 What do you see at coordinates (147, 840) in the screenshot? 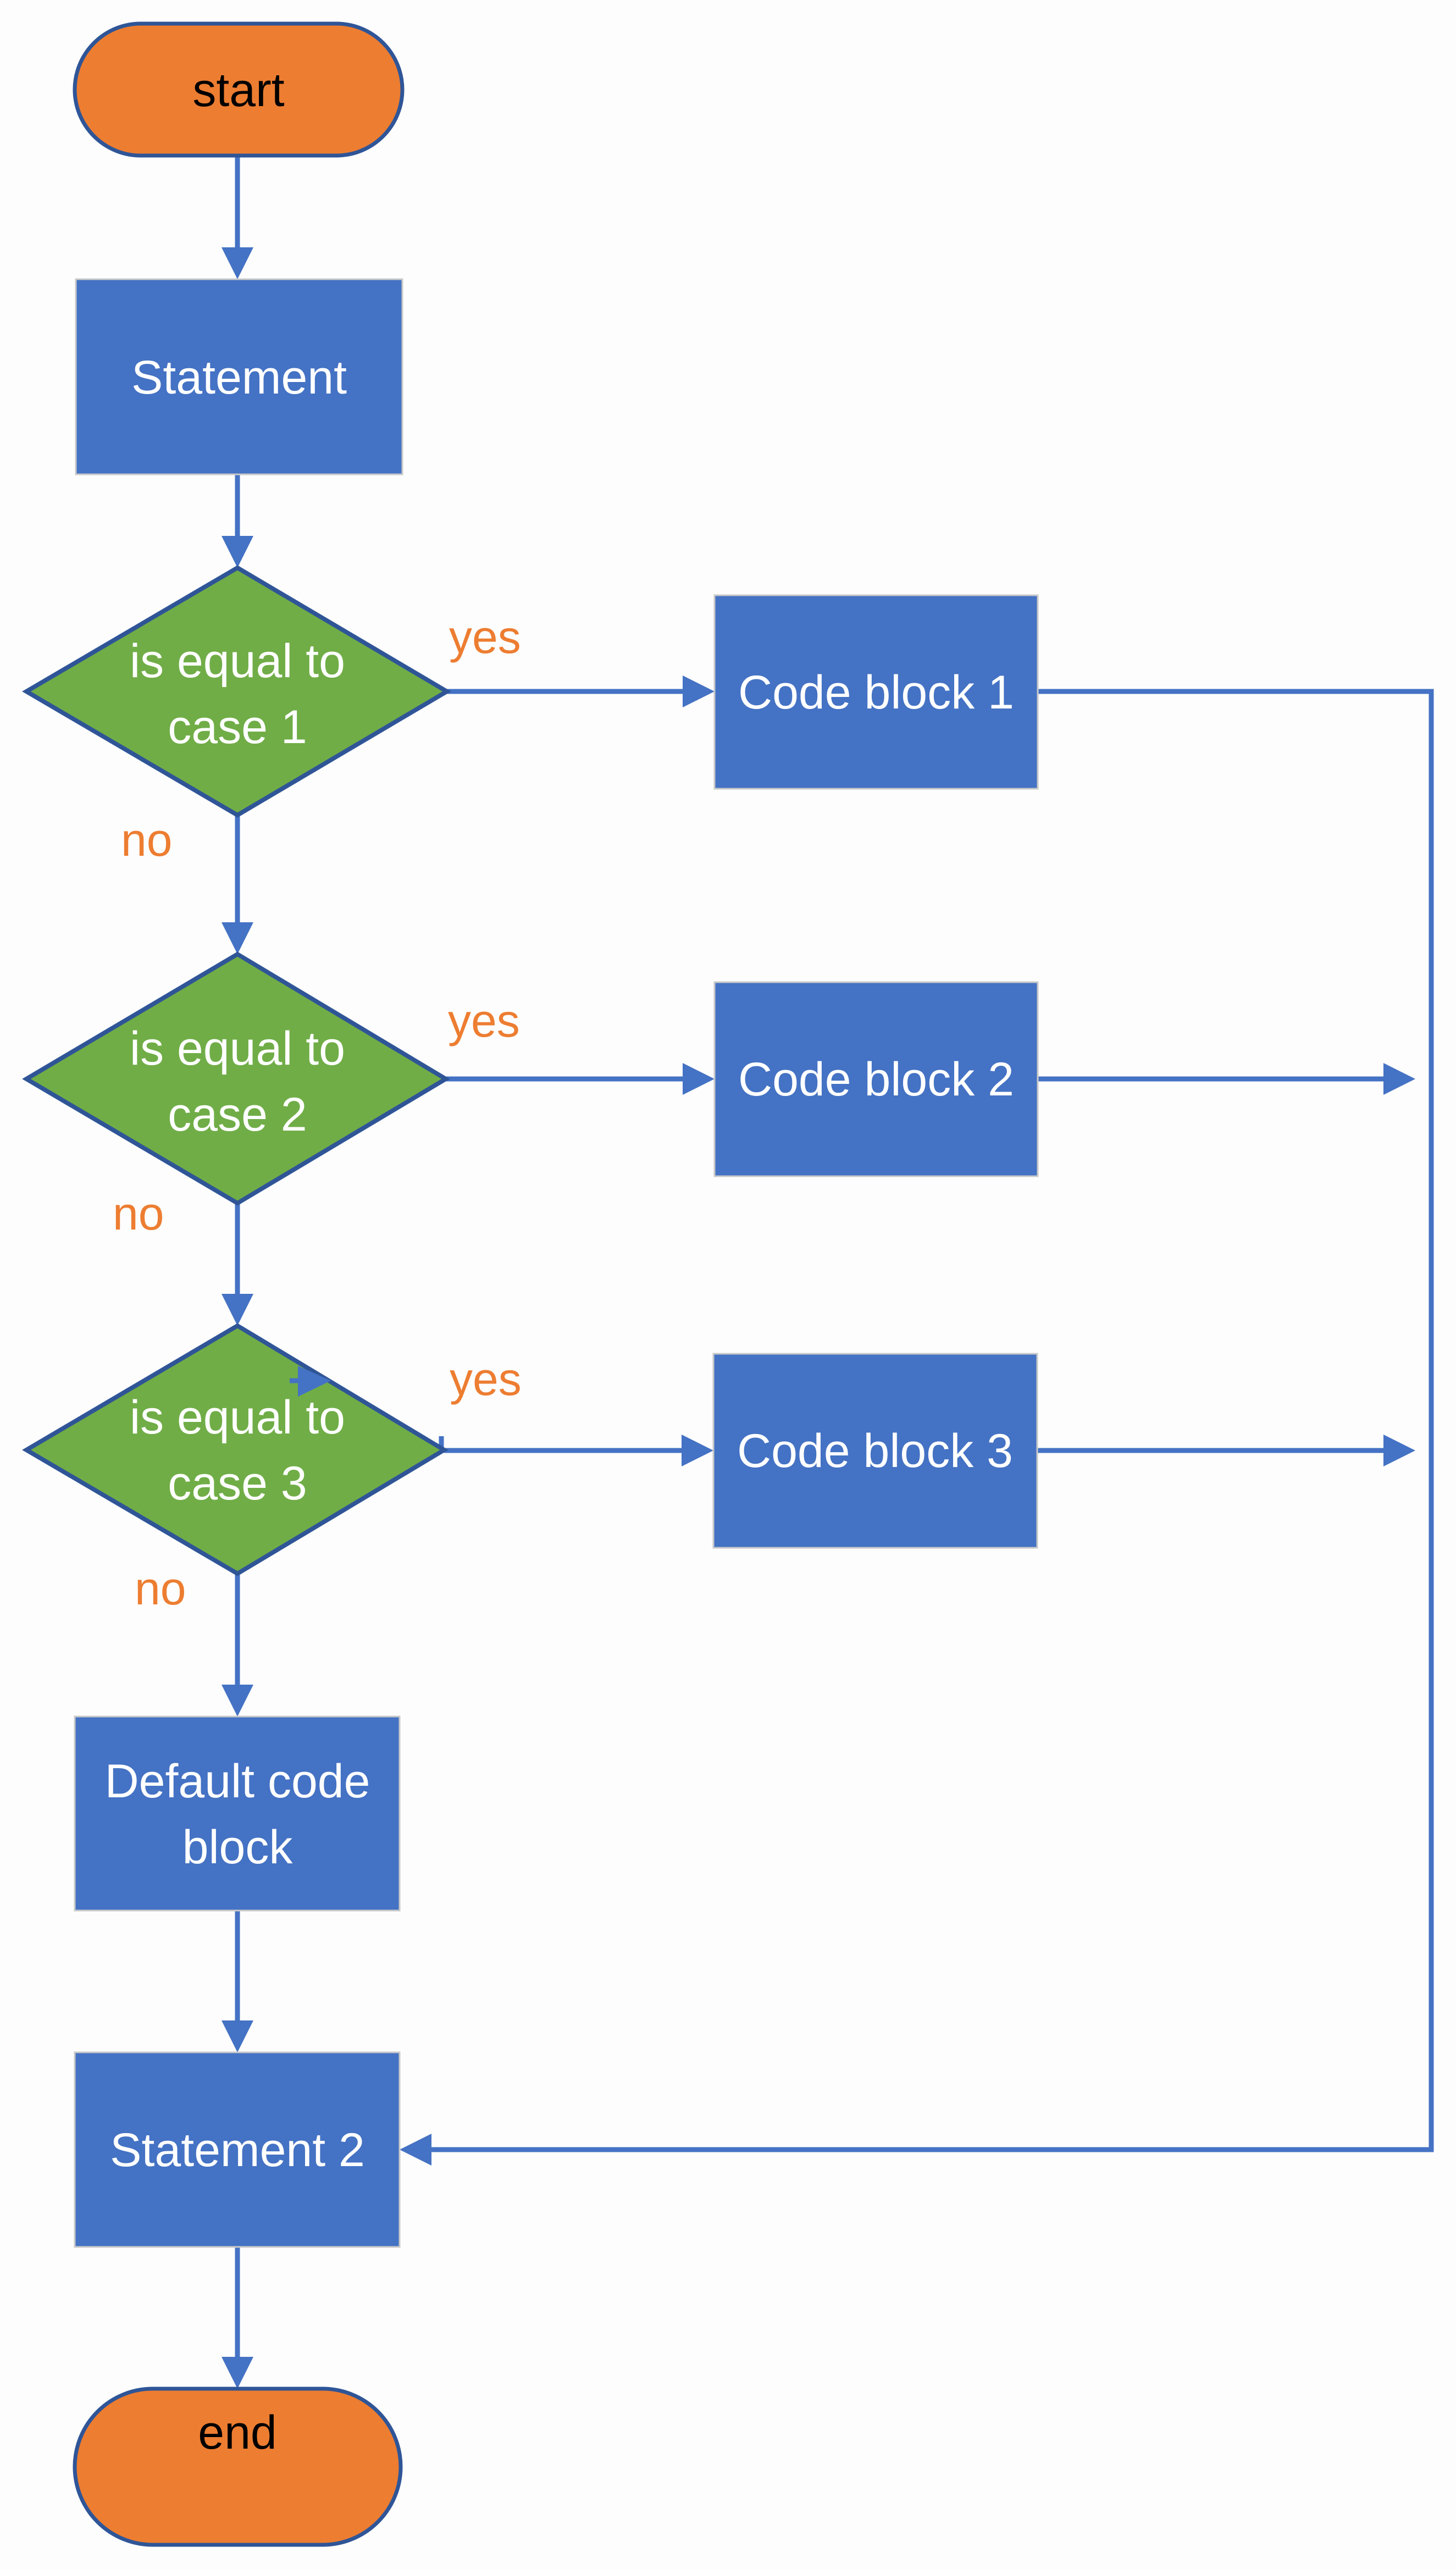
I see `label-case1-no: no` at bounding box center [147, 840].